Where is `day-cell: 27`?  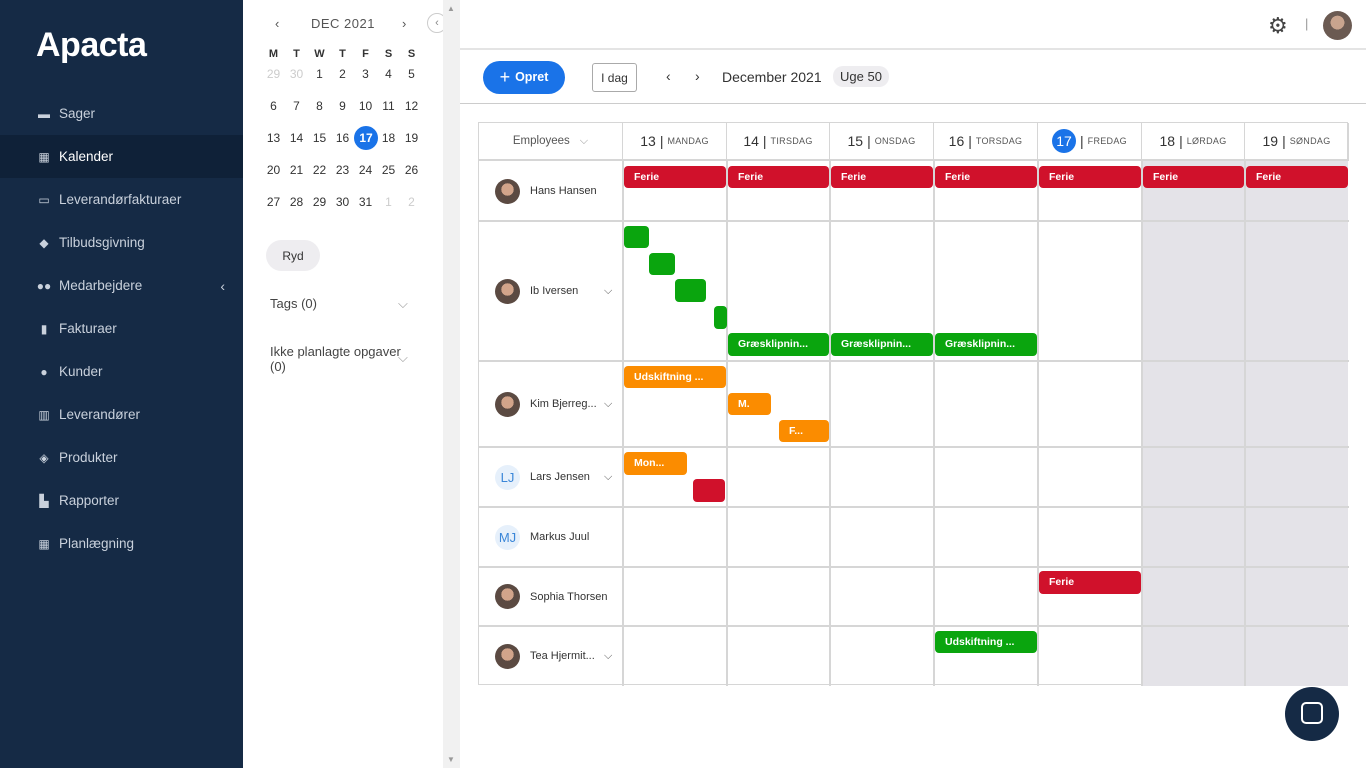 day-cell: 27 is located at coordinates (273, 210).